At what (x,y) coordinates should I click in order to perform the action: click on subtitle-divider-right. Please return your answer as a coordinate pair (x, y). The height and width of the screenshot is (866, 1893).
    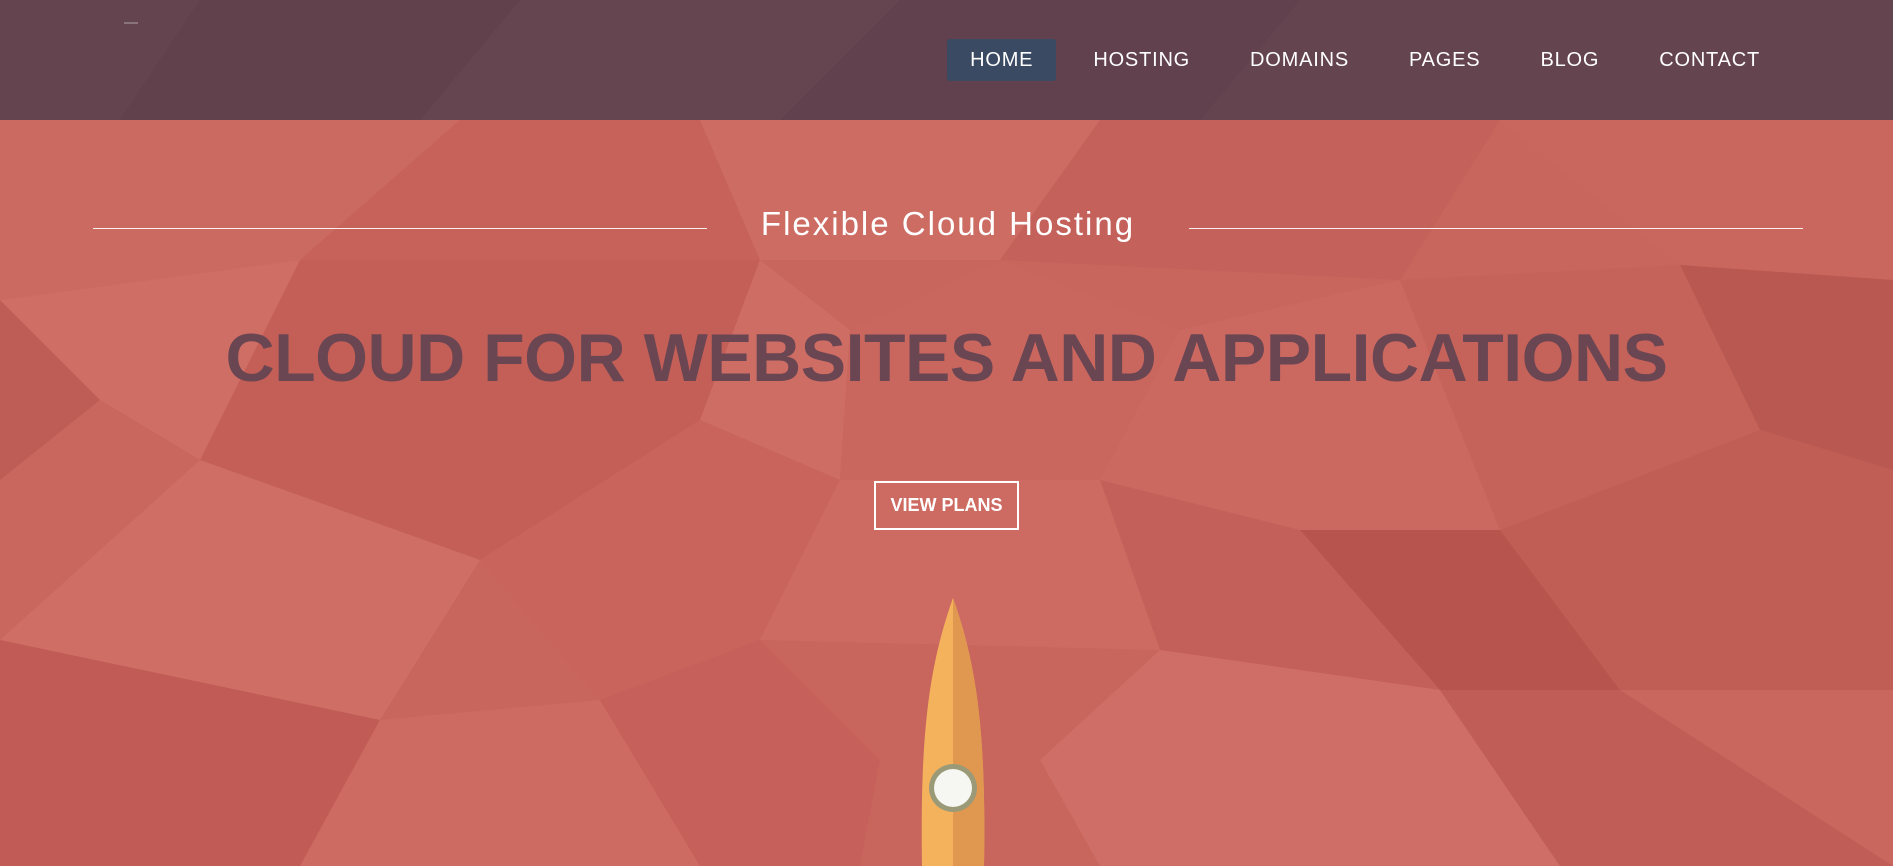
    Looking at the image, I should click on (1496, 228).